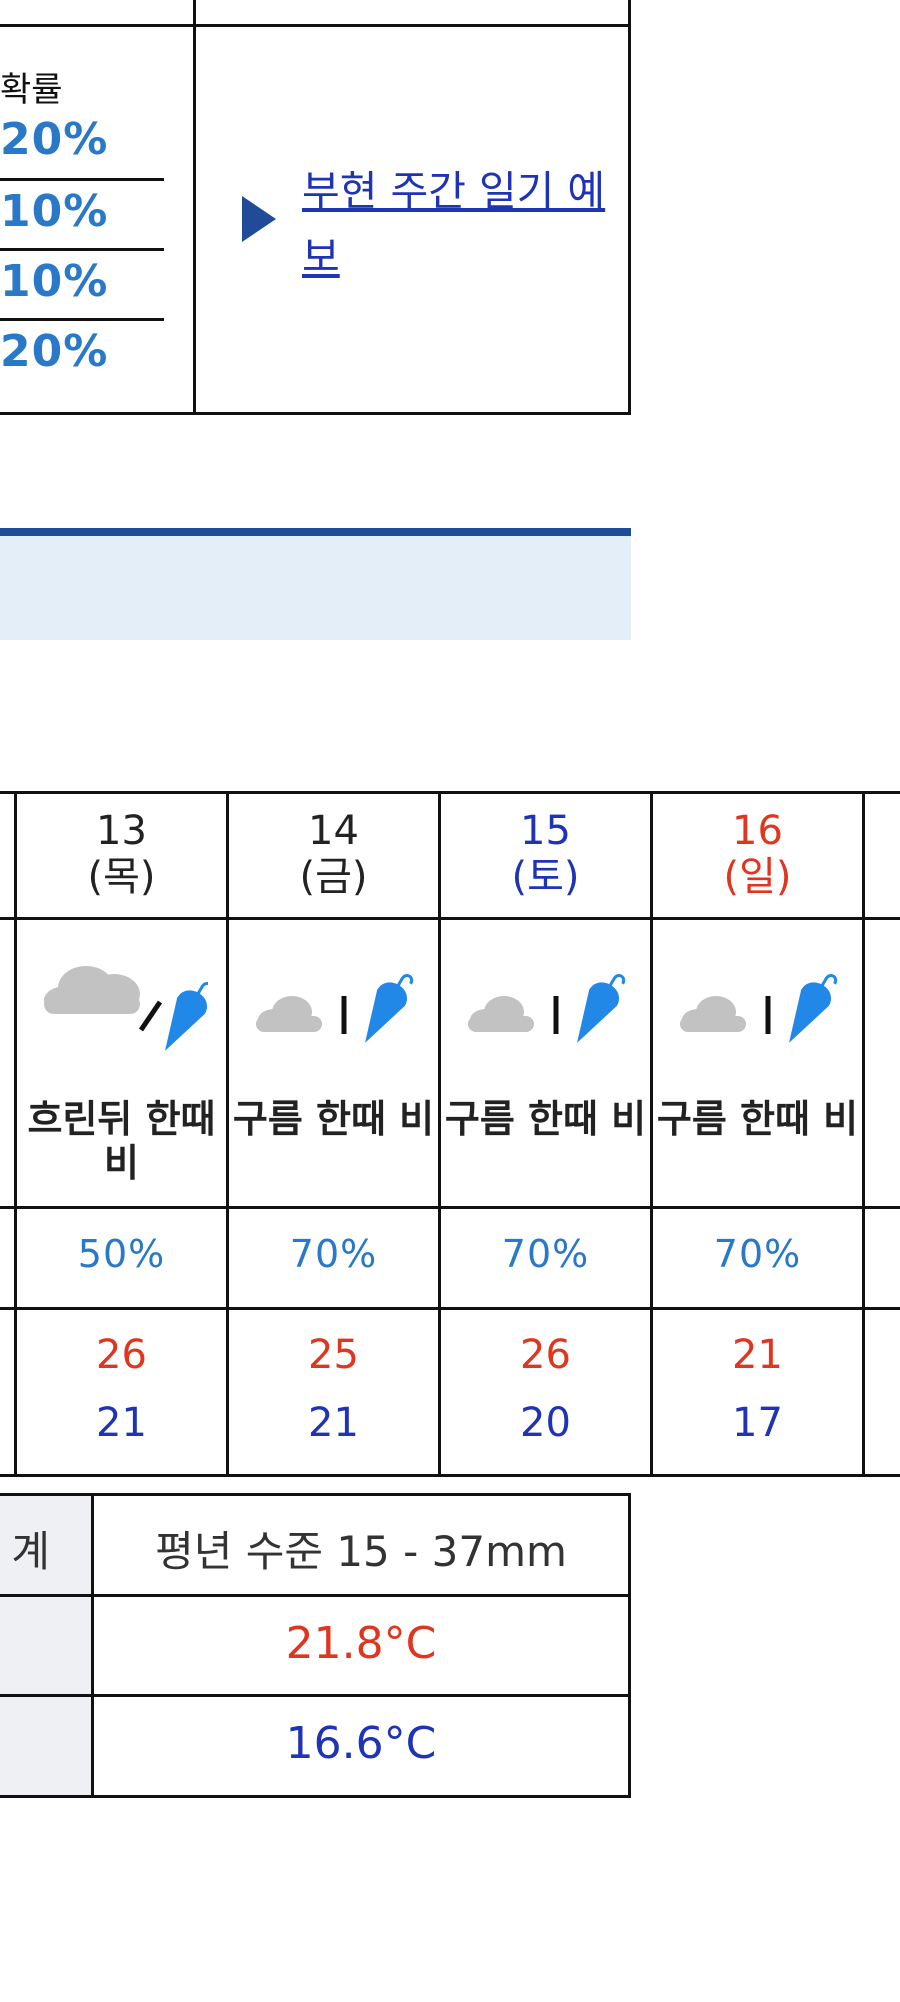  I want to click on high-temp: 25, so click(333, 1355).